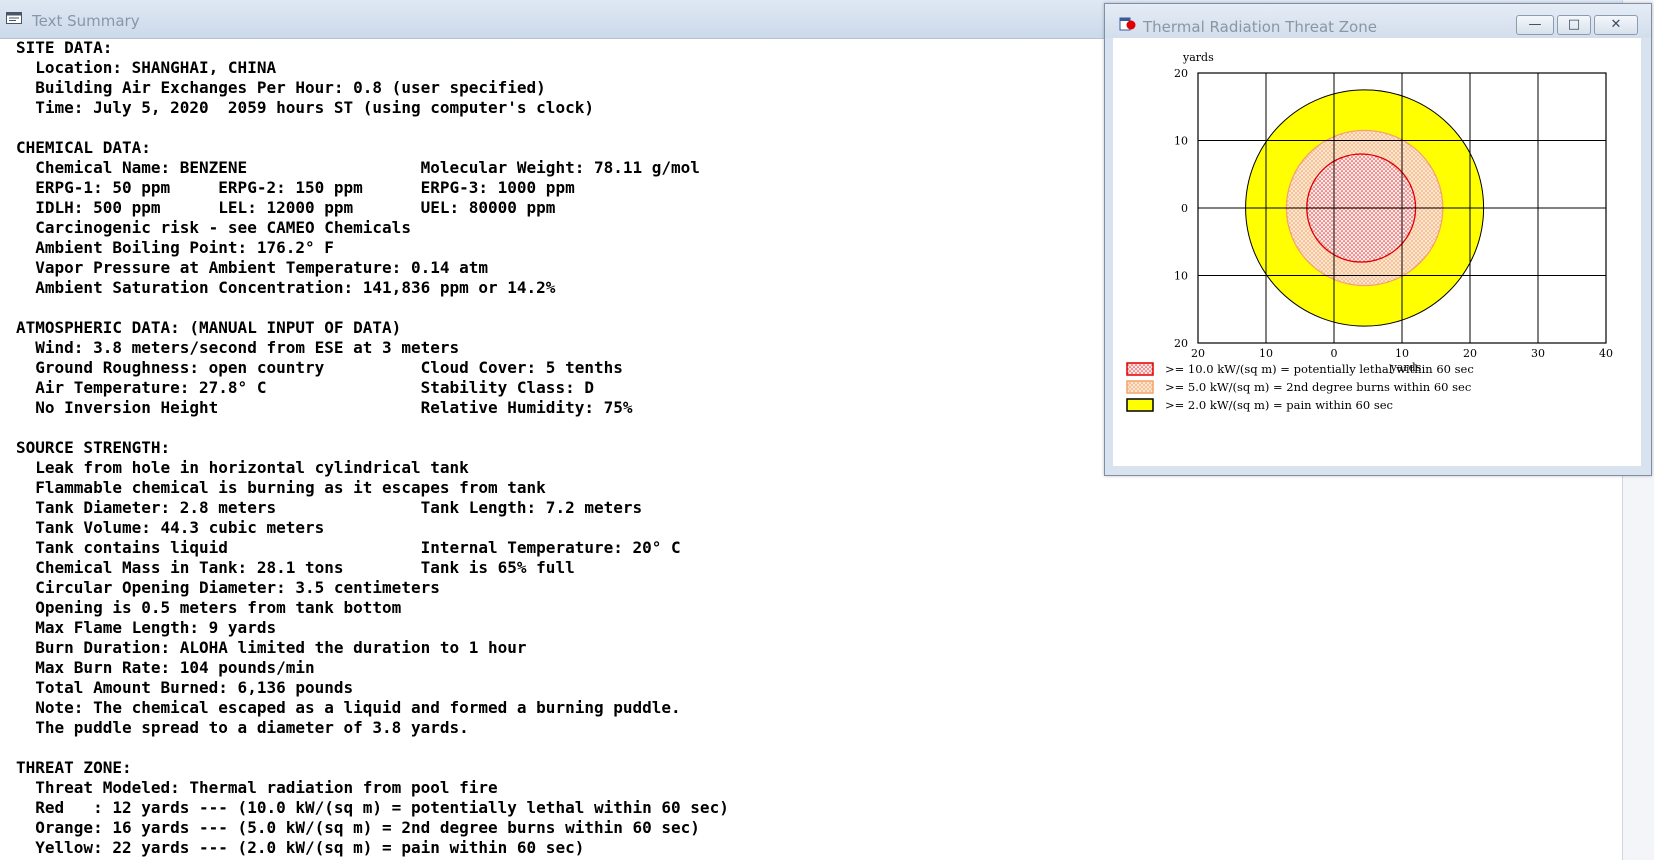 Image resolution: width=1654 pixels, height=860 pixels. What do you see at coordinates (64, 47) in the screenshot?
I see `summary-line: SITE DATA:` at bounding box center [64, 47].